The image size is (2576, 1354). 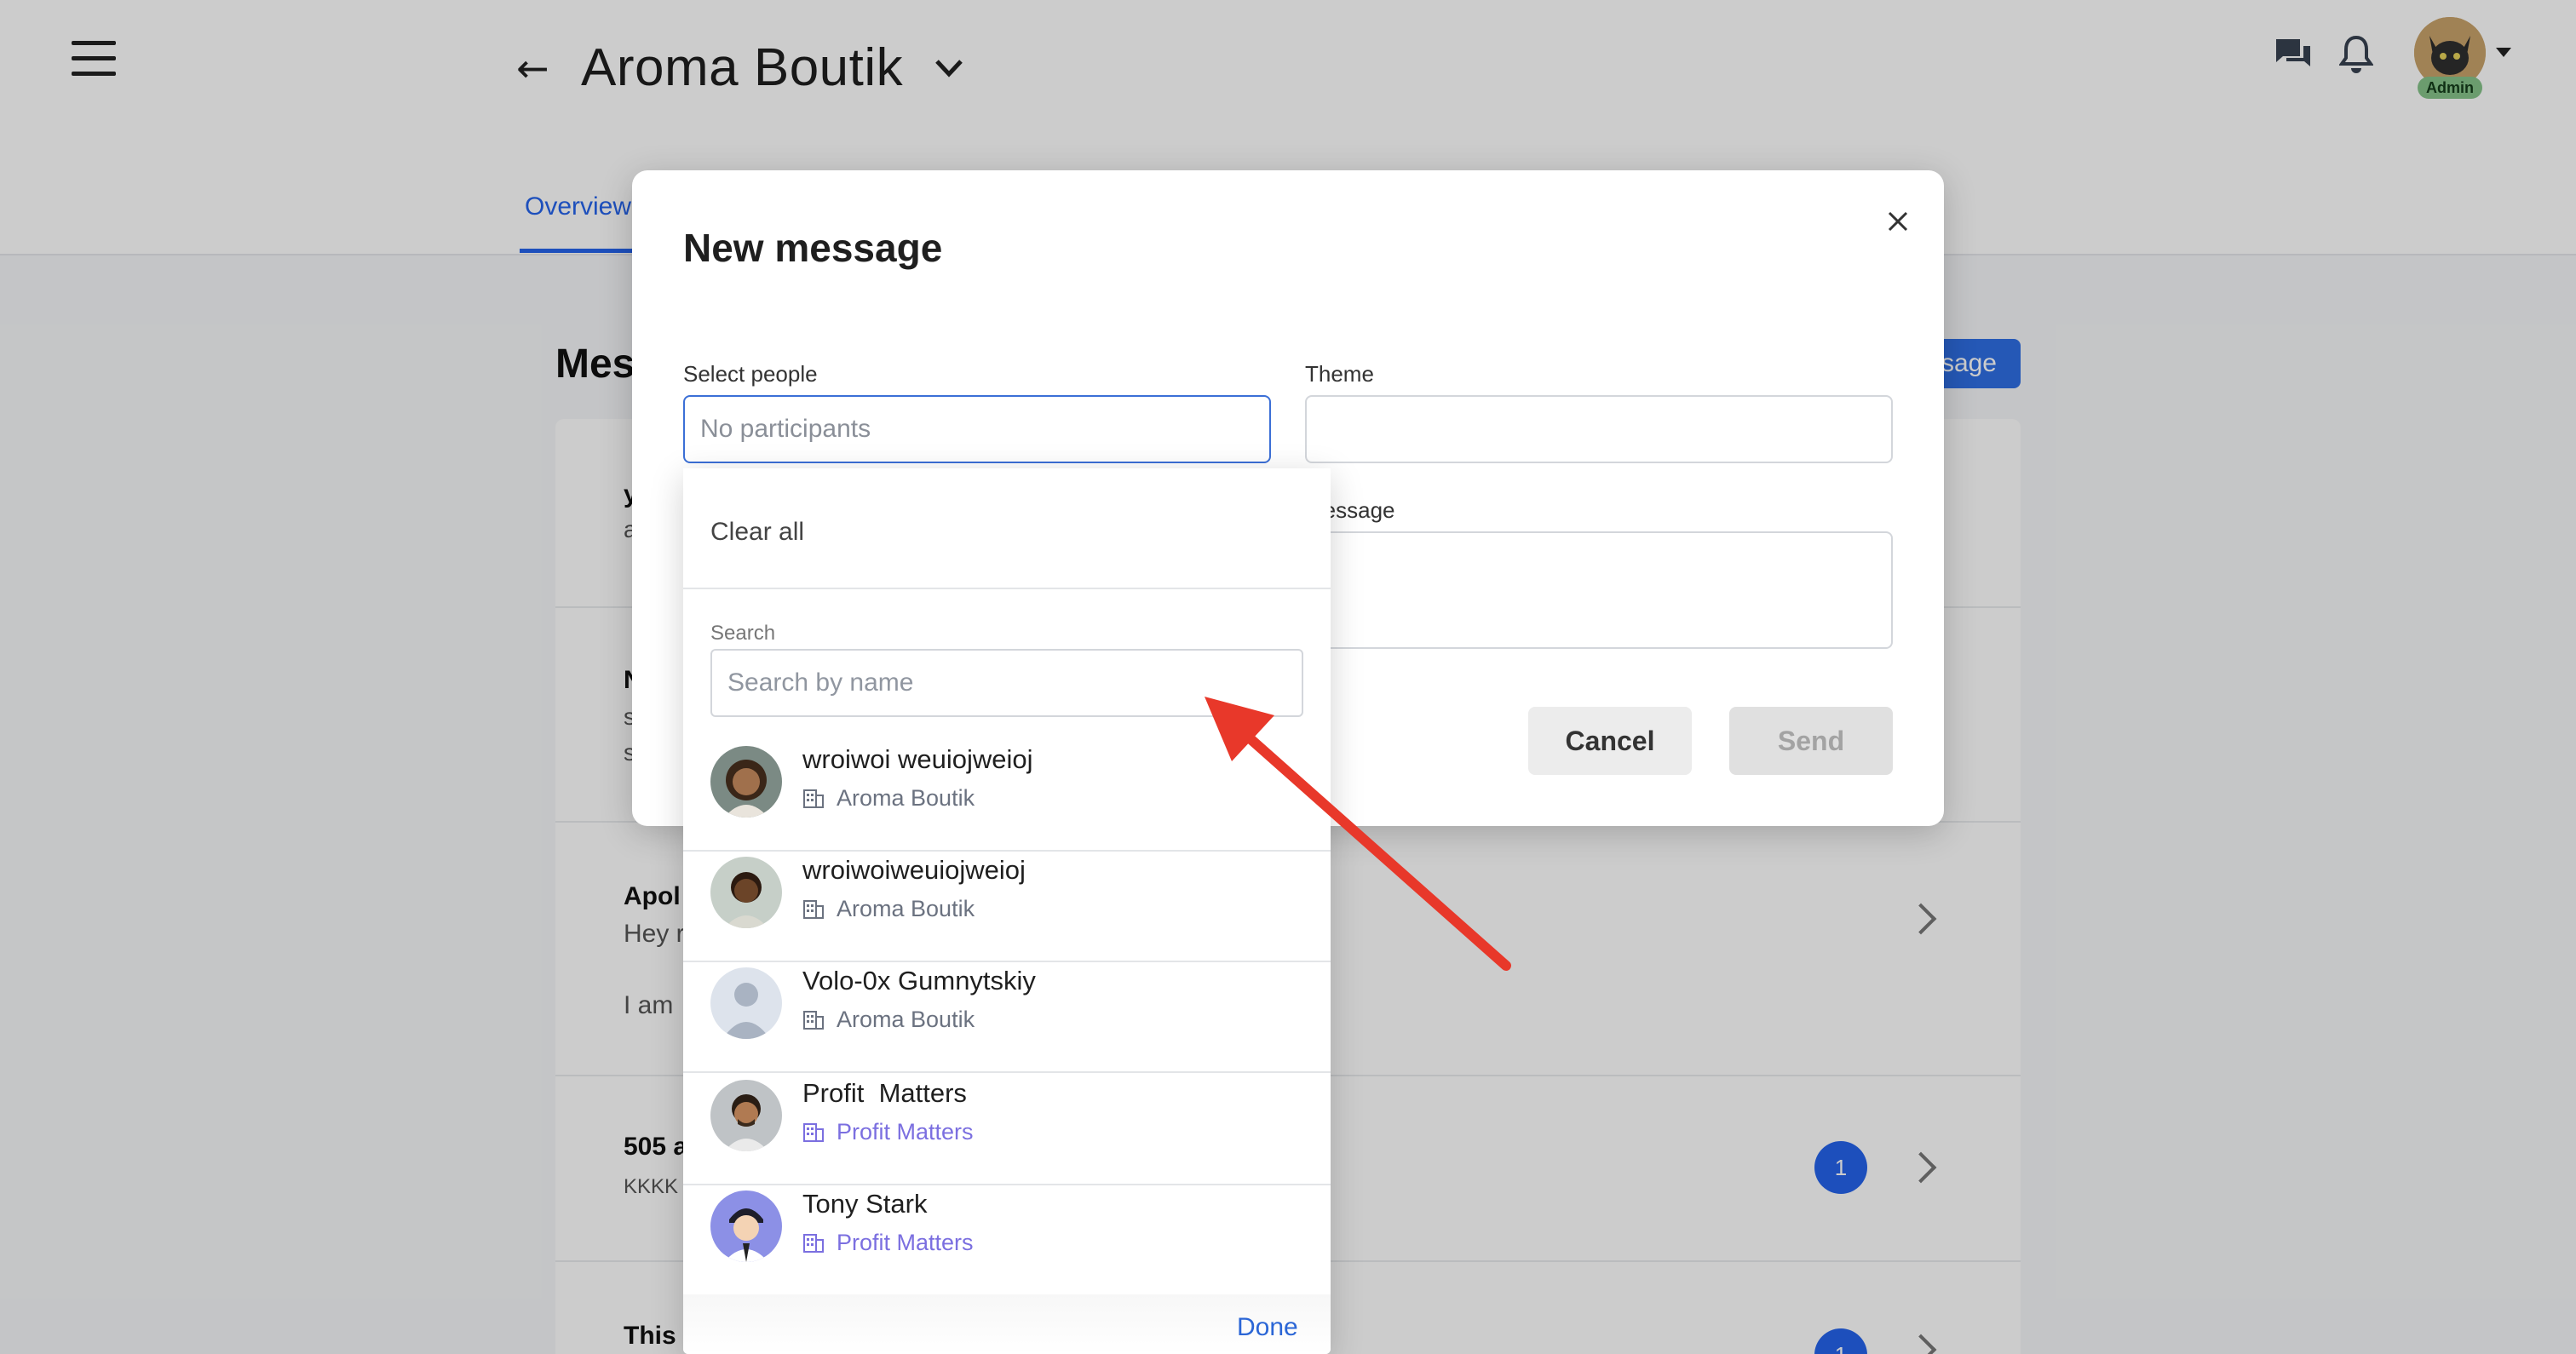 What do you see at coordinates (1007, 893) in the screenshot?
I see `participant-option: wroiwoiweuiojweioj Aroma Boutik` at bounding box center [1007, 893].